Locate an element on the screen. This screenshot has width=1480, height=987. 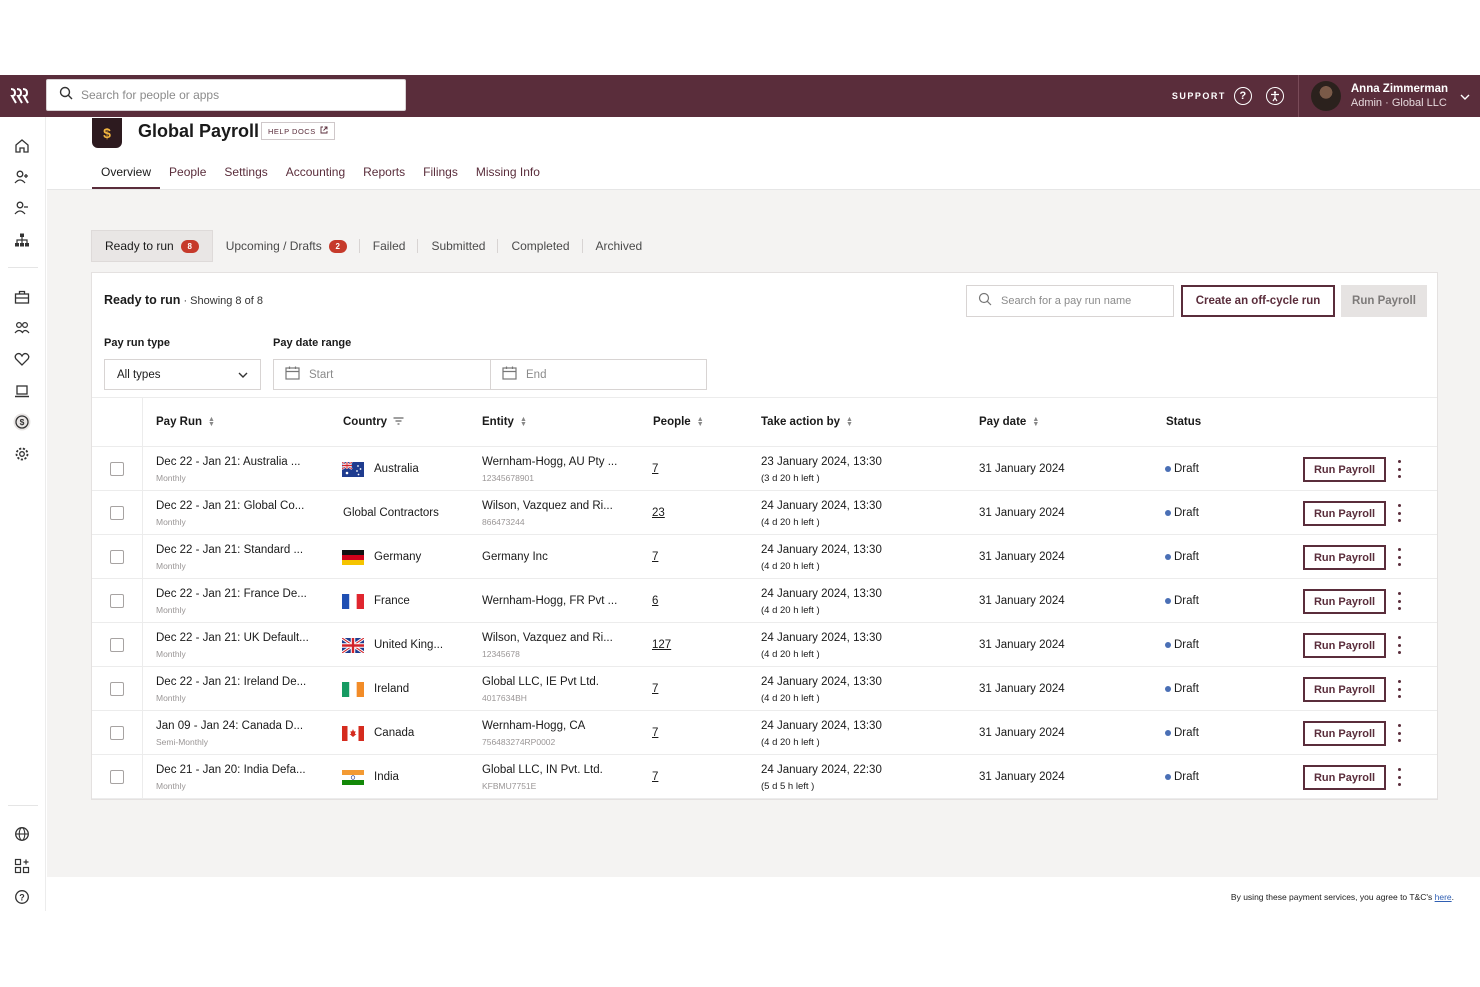
briefcase-icon is located at coordinates (22, 297).